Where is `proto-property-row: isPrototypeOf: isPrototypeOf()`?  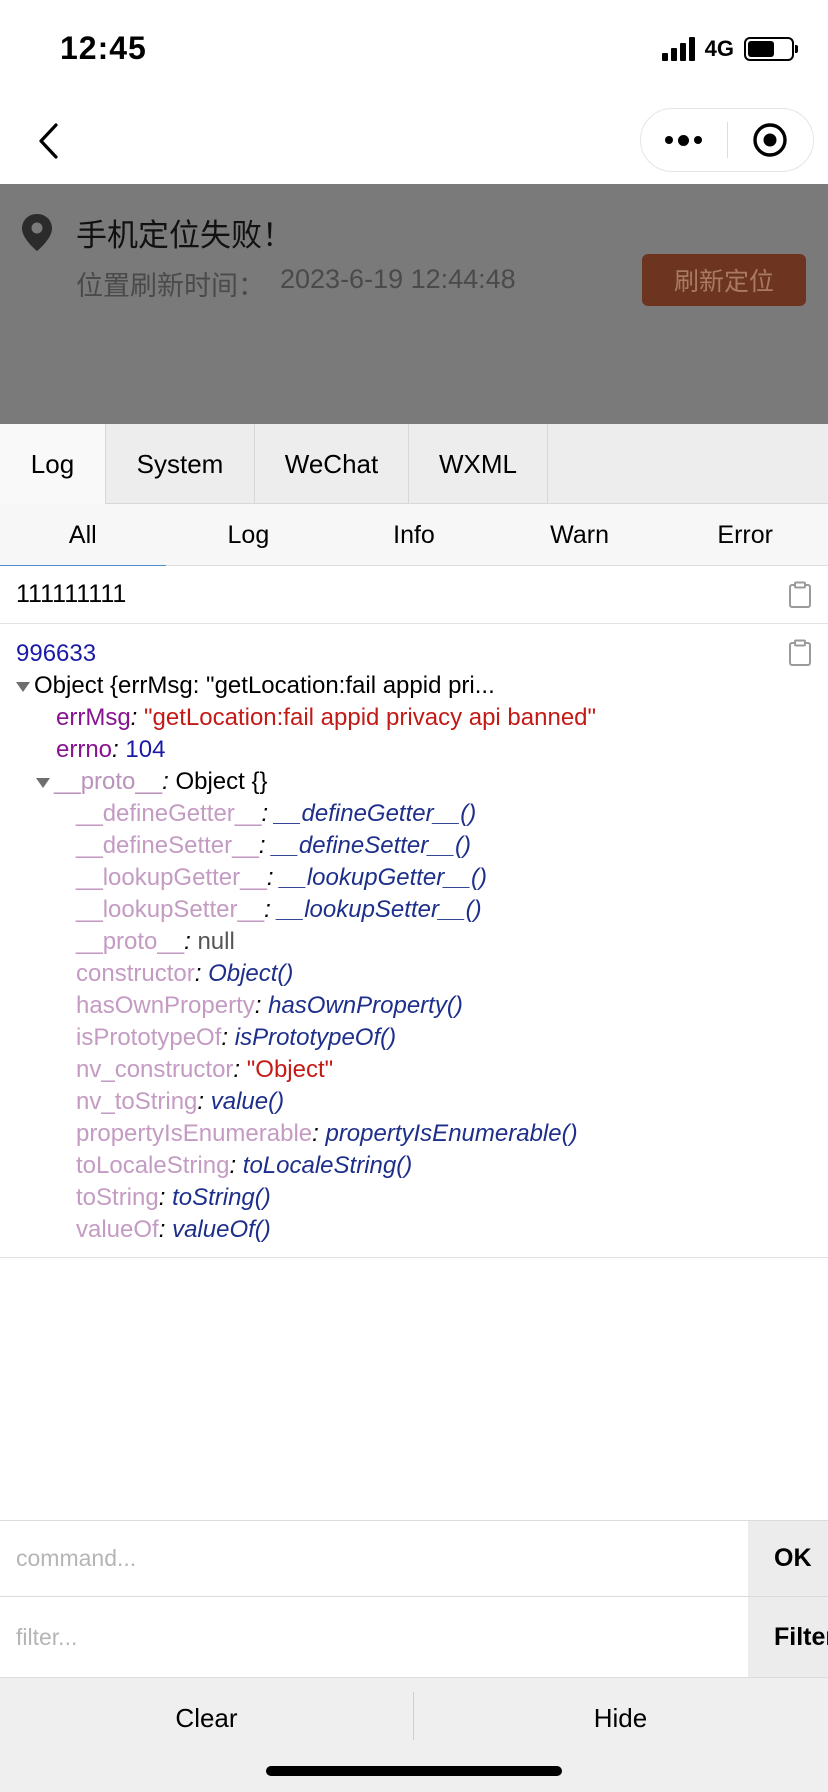 proto-property-row: isPrototypeOf: isPrototypeOf() is located at coordinates (236, 1037).